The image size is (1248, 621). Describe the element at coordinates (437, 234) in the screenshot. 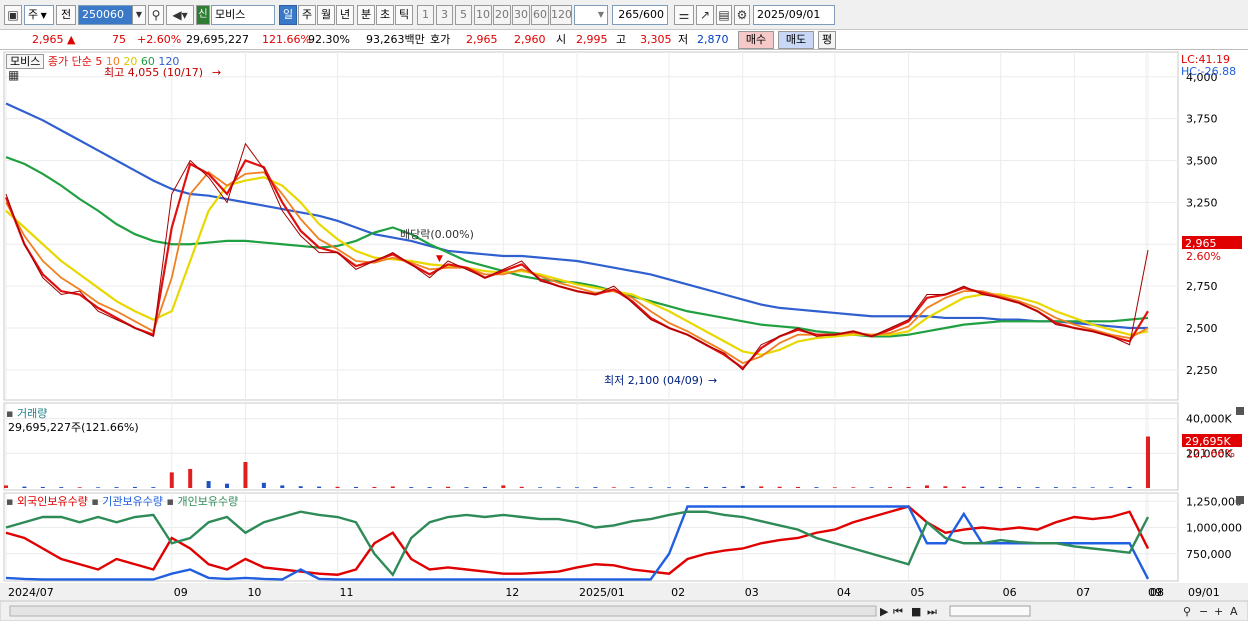

I see `dividend-note: 배당락(0.00%)` at that location.